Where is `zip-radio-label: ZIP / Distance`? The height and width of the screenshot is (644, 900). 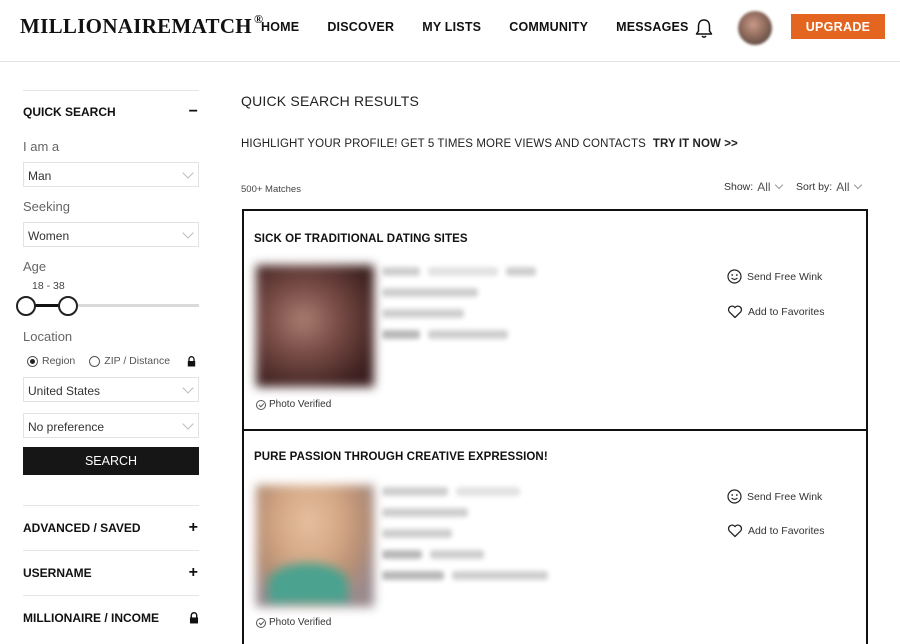
zip-radio-label: ZIP / Distance is located at coordinates (137, 361).